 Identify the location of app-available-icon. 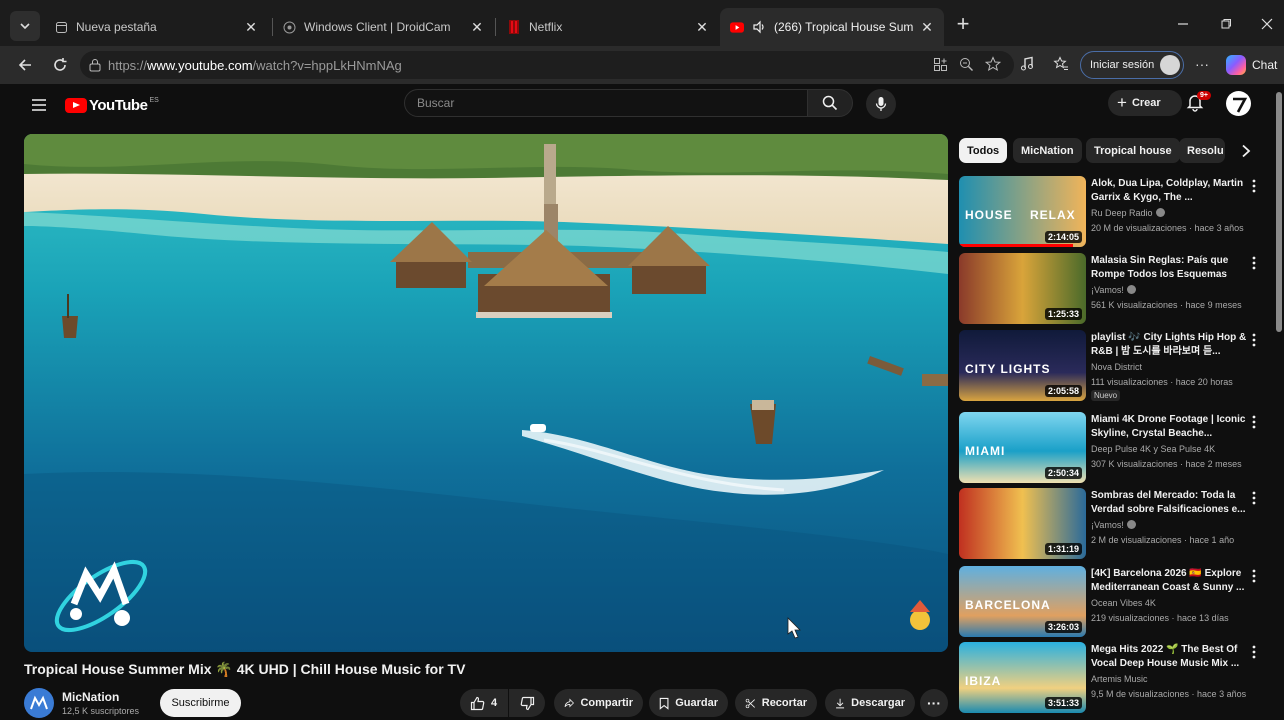
(940, 64).